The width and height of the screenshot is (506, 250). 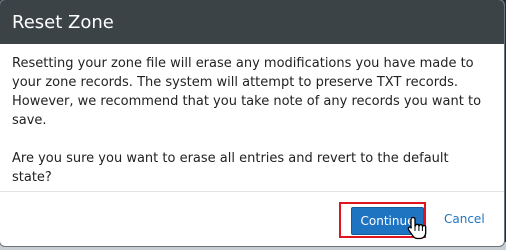 I want to click on dialog-title: Reset Zone, so click(x=63, y=22).